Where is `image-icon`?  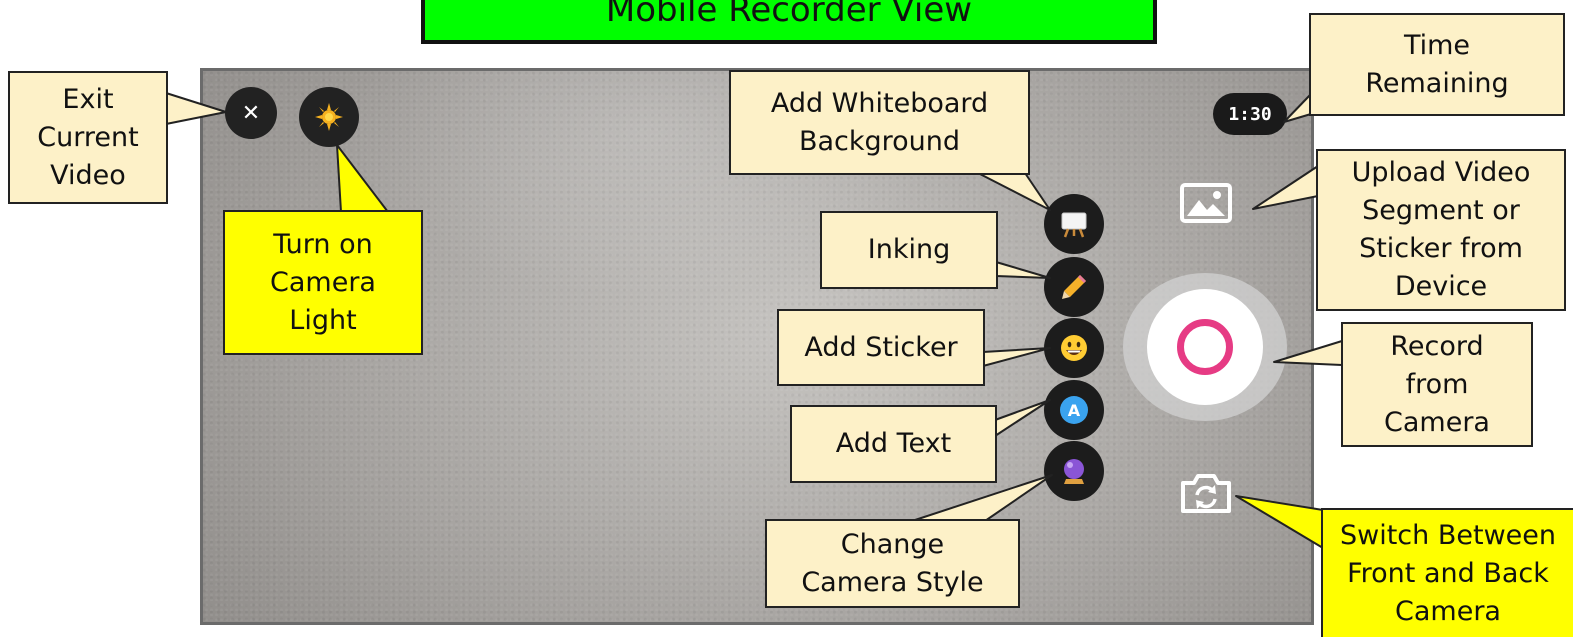 image-icon is located at coordinates (1206, 203).